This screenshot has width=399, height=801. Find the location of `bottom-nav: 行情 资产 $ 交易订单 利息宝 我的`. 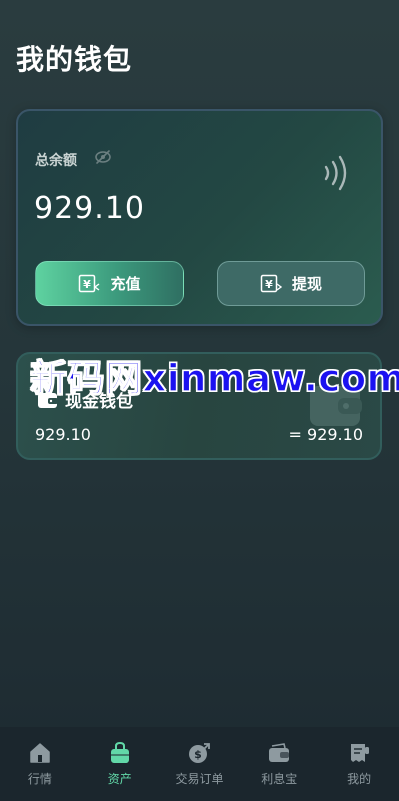

bottom-nav: 行情 资产 $ 交易订单 利息宝 我的 is located at coordinates (199, 764).